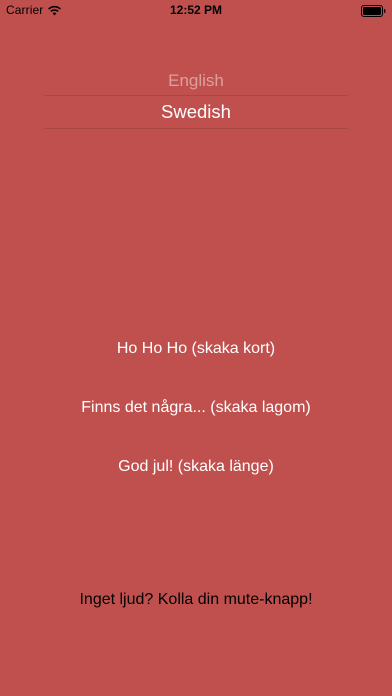  Describe the element at coordinates (196, 599) in the screenshot. I see `mute-hint: Inget ljud? Kolla din mute-knapp!` at that location.